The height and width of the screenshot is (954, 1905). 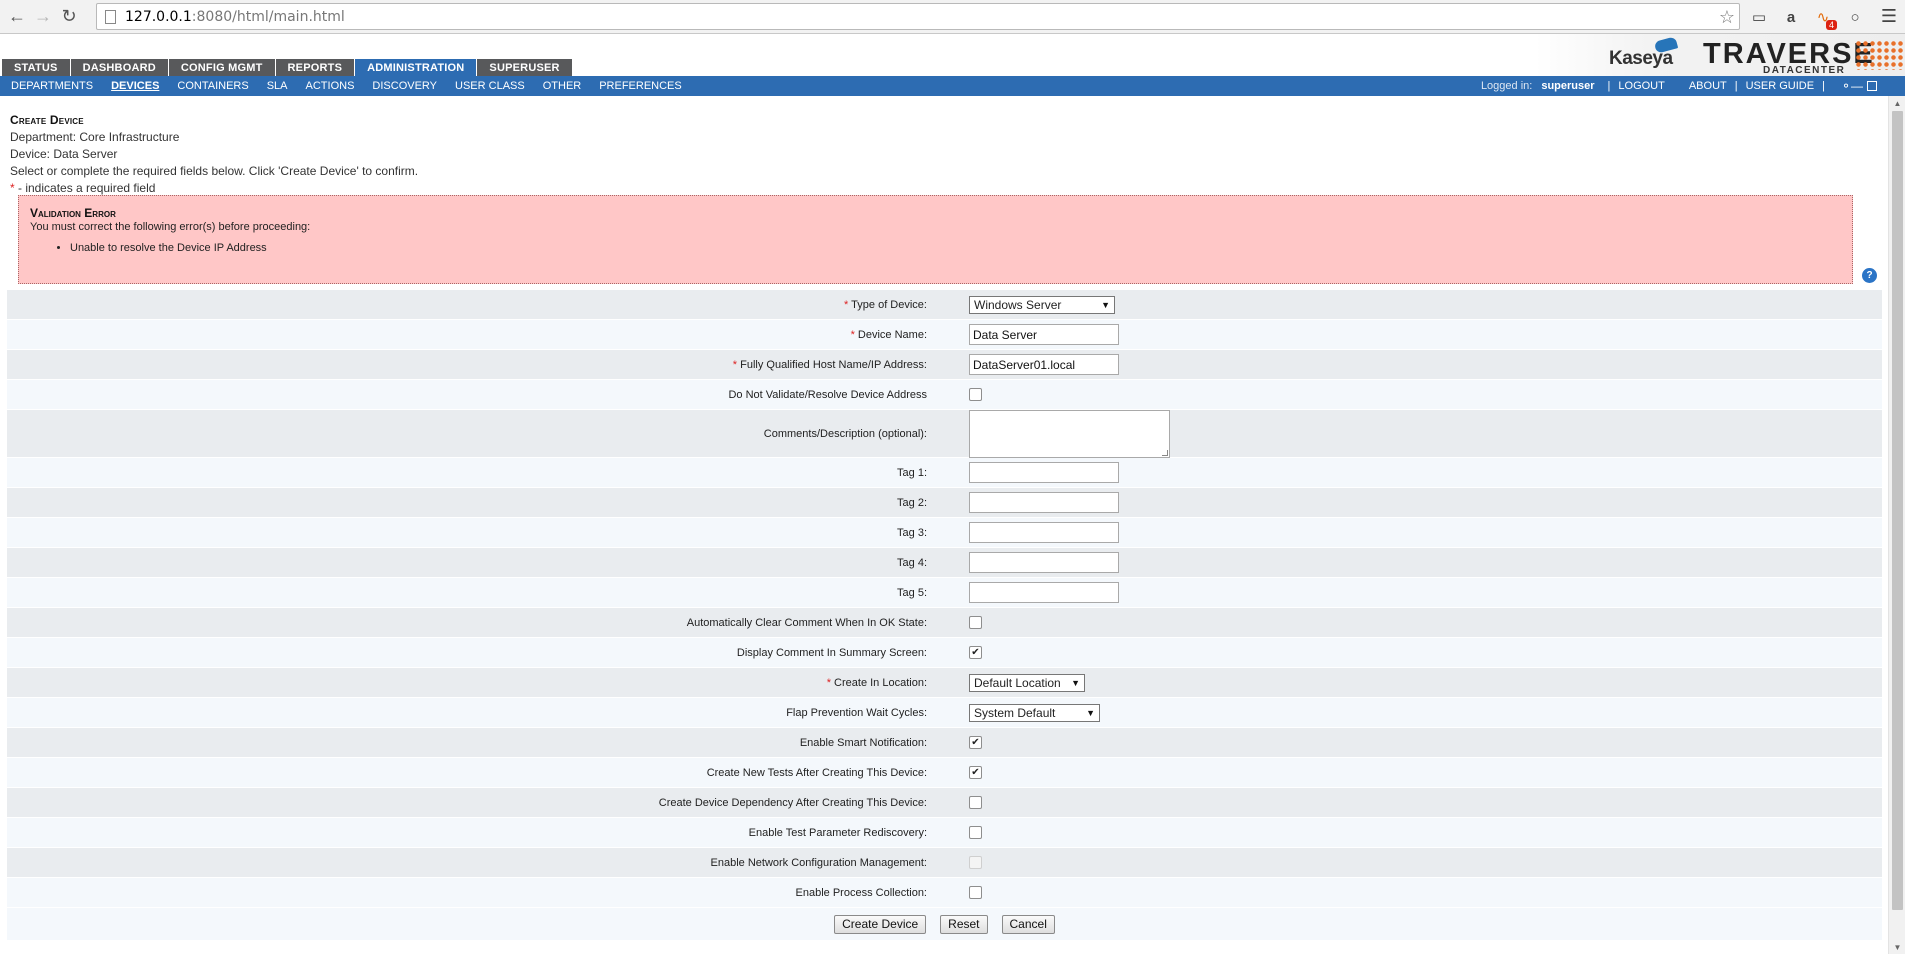 I want to click on subnav-preferences: PREFERENCES, so click(x=641, y=86).